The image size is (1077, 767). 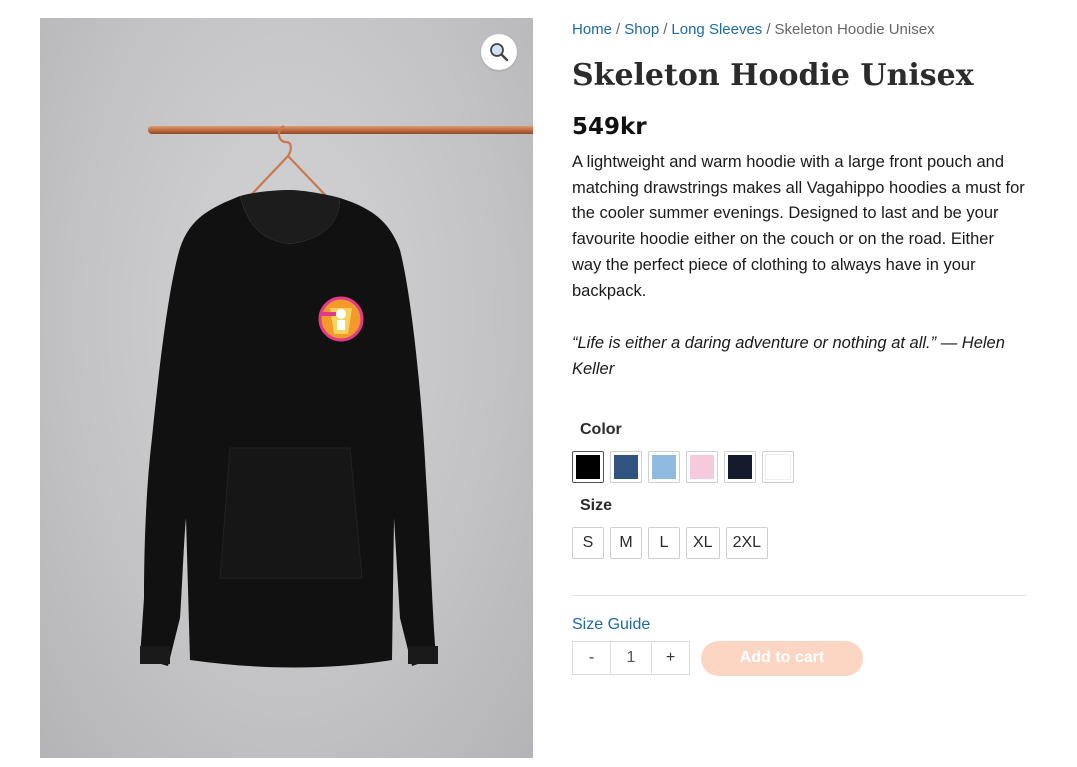 I want to click on color-attribute: Color, so click(x=799, y=451).